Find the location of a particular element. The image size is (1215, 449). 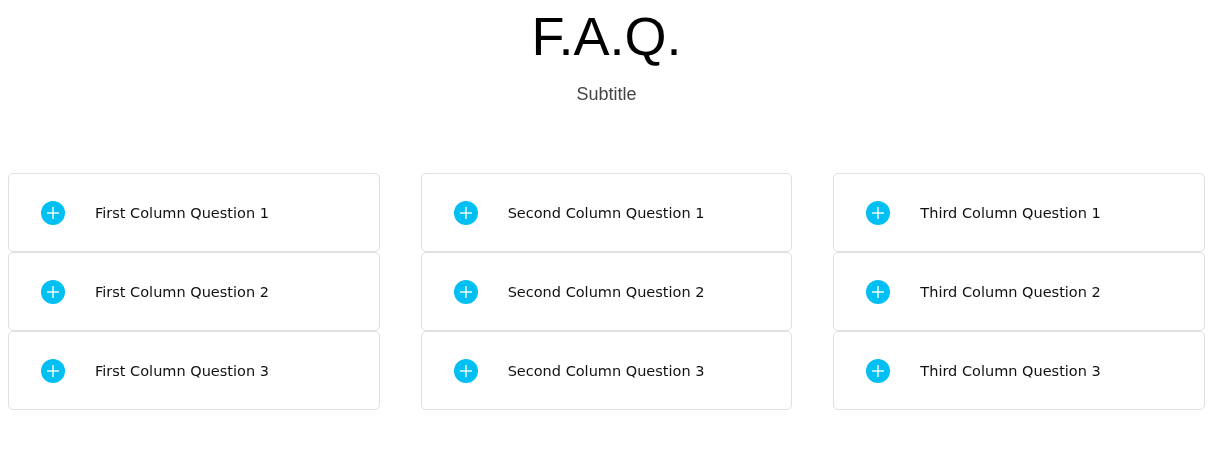

faq-item: Third Column Question 1 is located at coordinates (1019, 212).